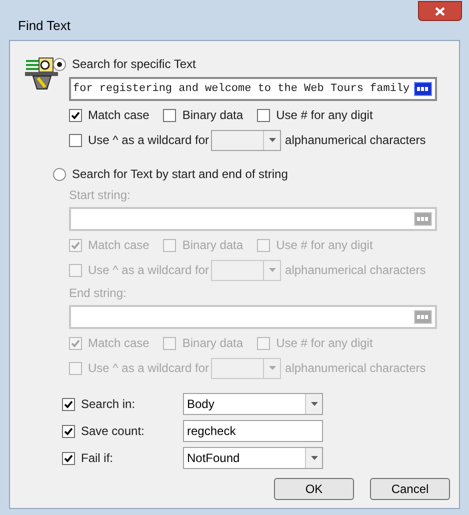 This screenshot has height=515, width=469. Describe the element at coordinates (44, 26) in the screenshot. I see `window-title: Find Text` at that location.